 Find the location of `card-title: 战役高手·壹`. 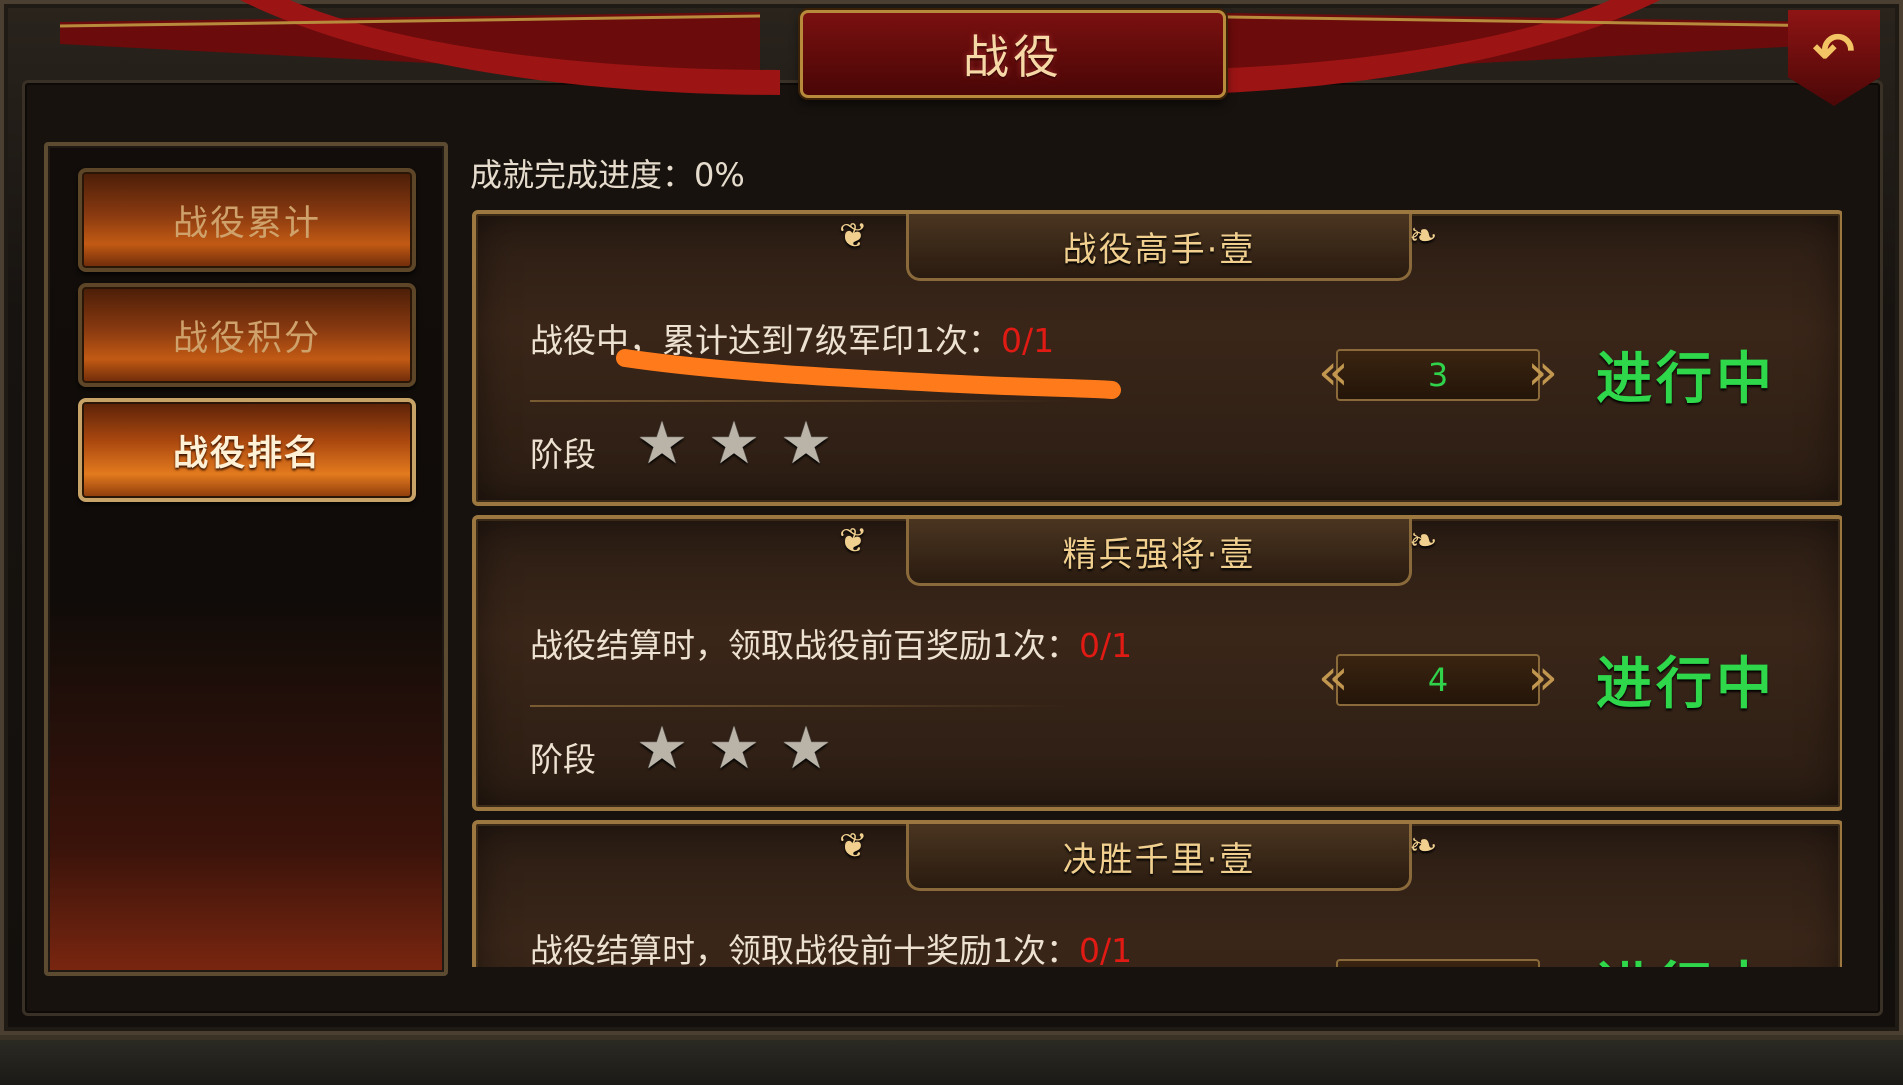

card-title: 战役高手·壹 is located at coordinates (1159, 249).